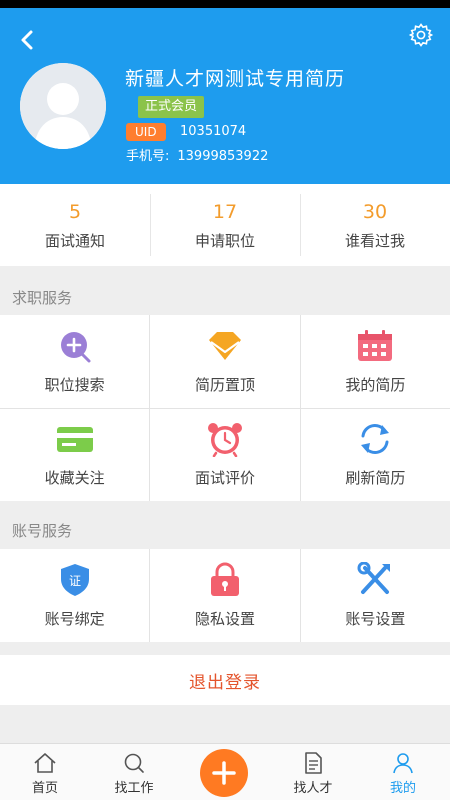 This screenshot has width=450, height=800. I want to click on job-search-label: 职位搜索, so click(74, 384).